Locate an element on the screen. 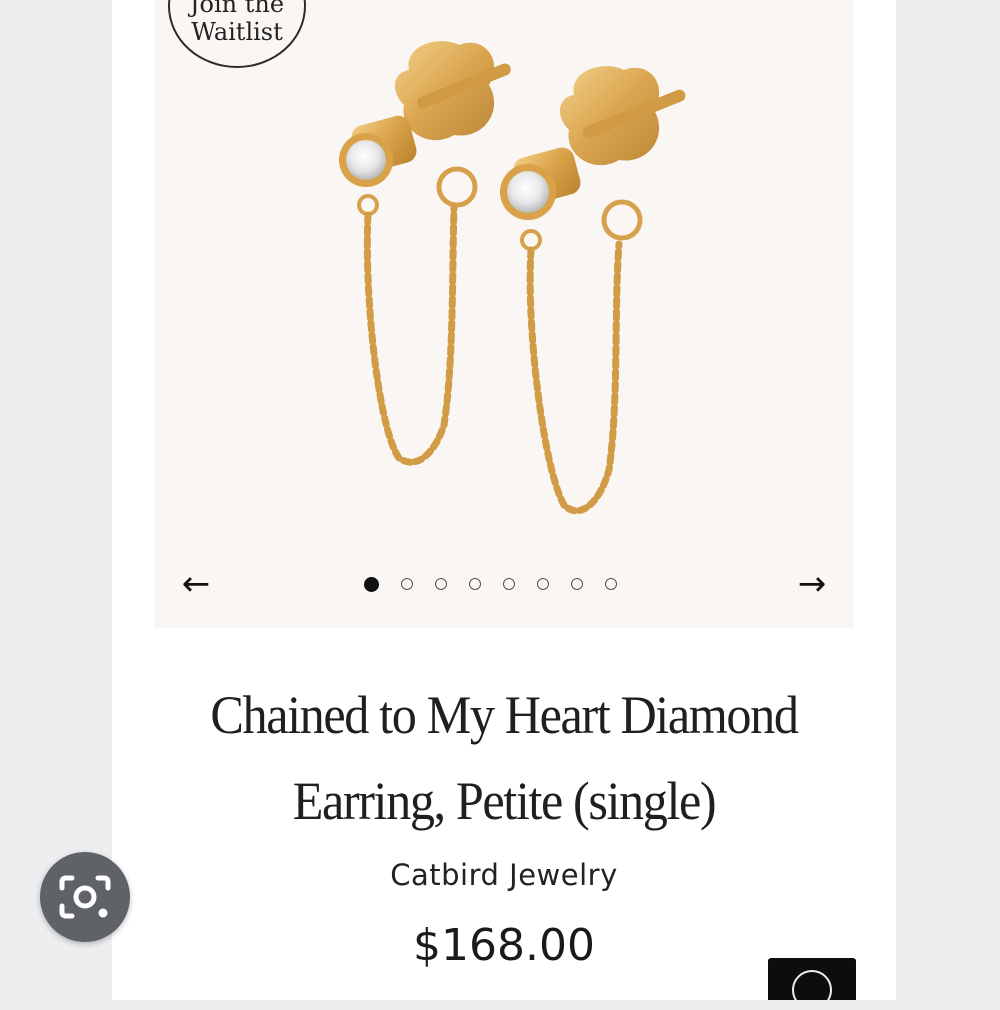 This screenshot has width=1000, height=1010. arrow-left-icon: ← is located at coordinates (196, 584).